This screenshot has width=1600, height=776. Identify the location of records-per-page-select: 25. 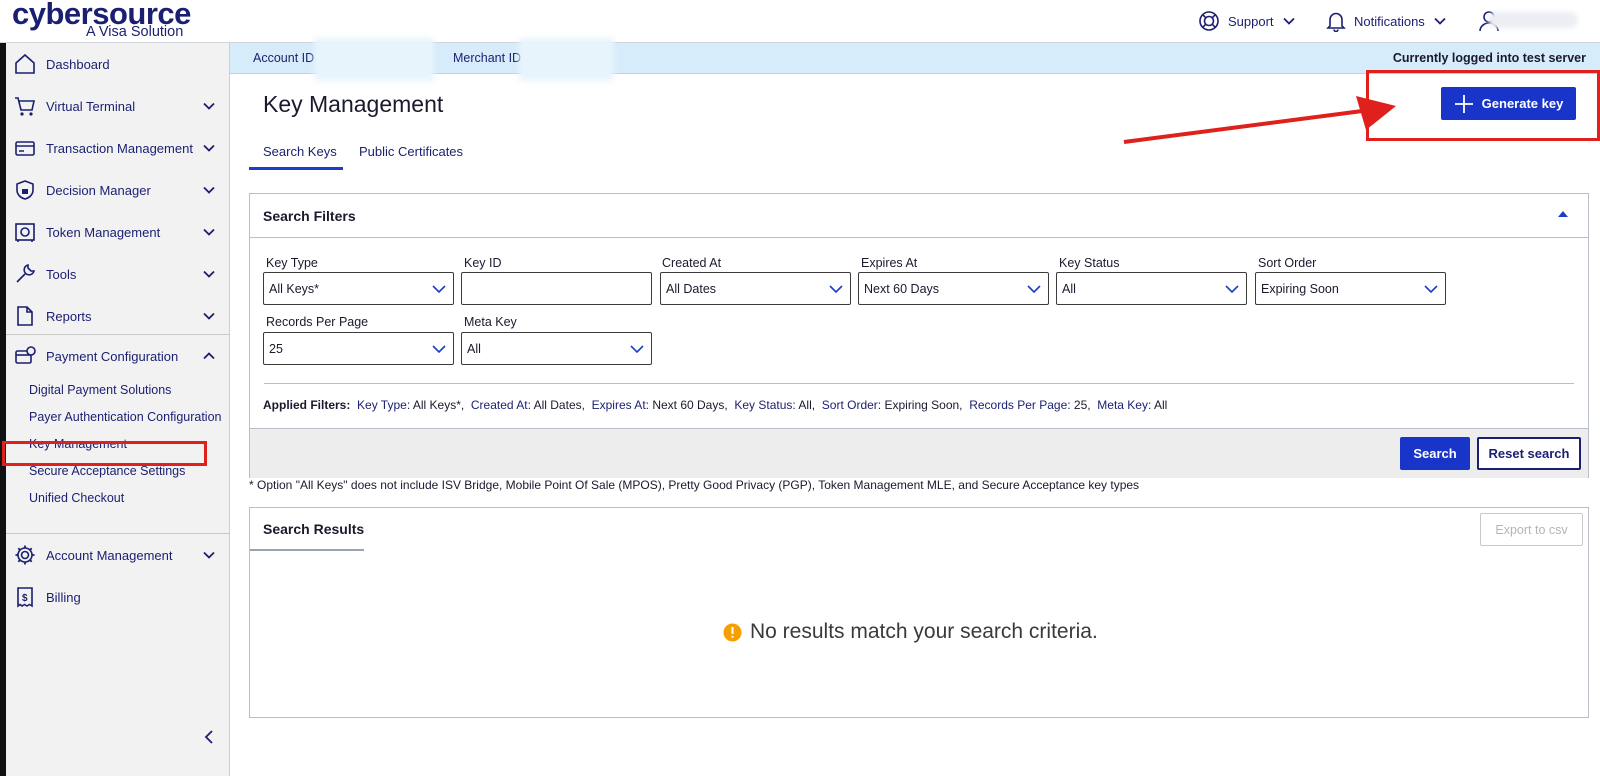
(358, 348).